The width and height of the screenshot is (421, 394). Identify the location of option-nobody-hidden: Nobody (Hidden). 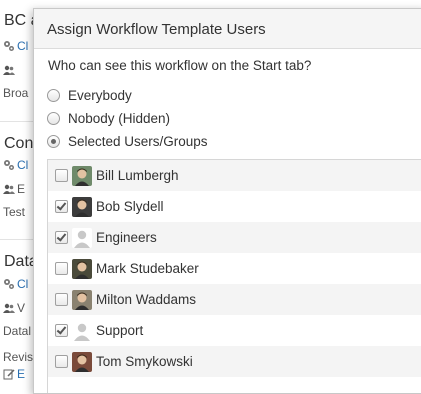
(108, 118).